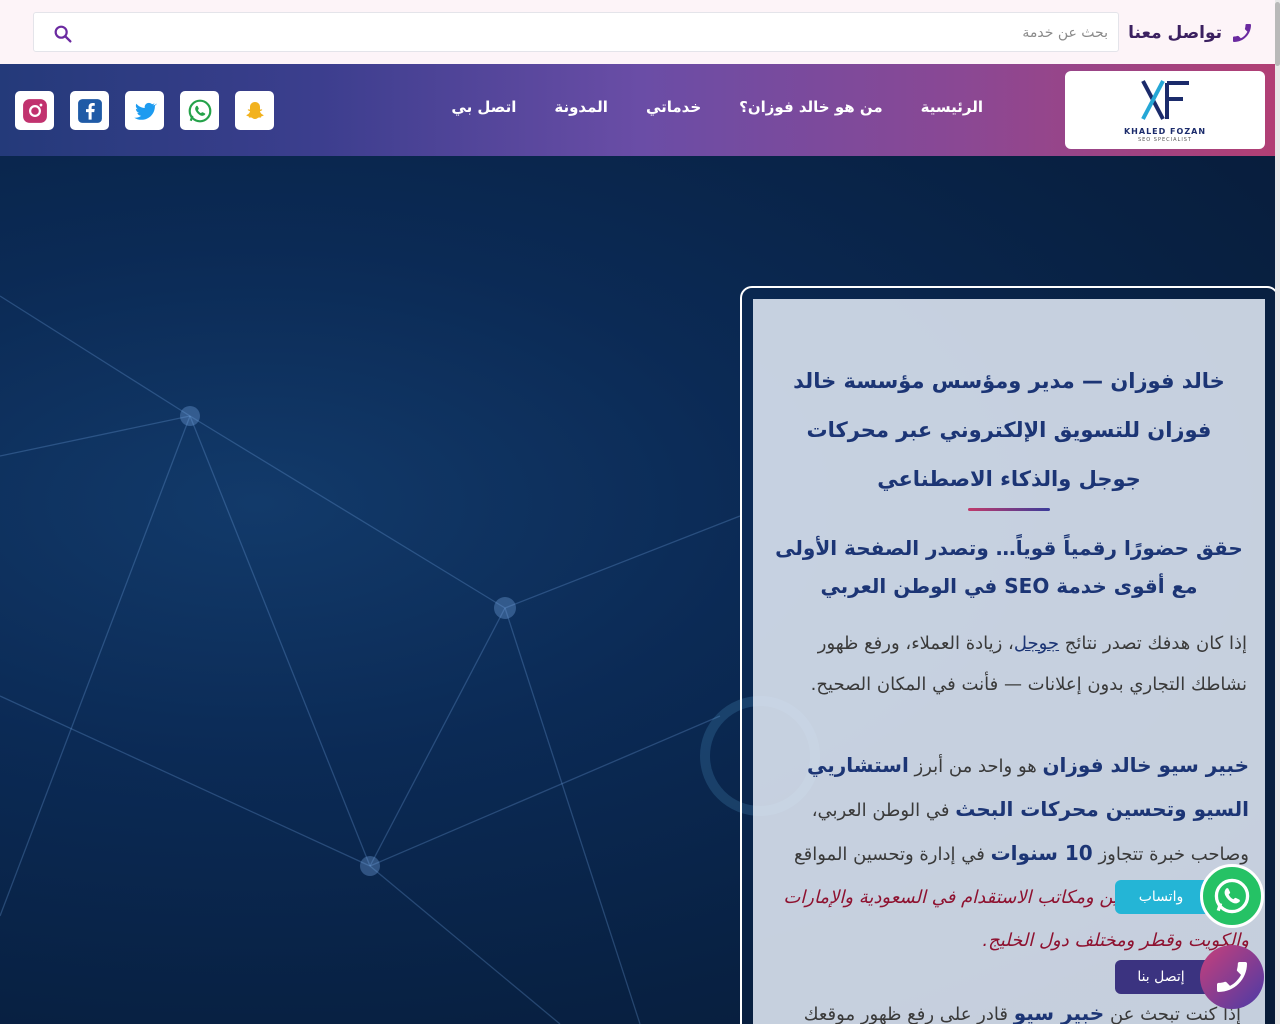 The width and height of the screenshot is (1280, 1024). I want to click on search-box, so click(576, 32).